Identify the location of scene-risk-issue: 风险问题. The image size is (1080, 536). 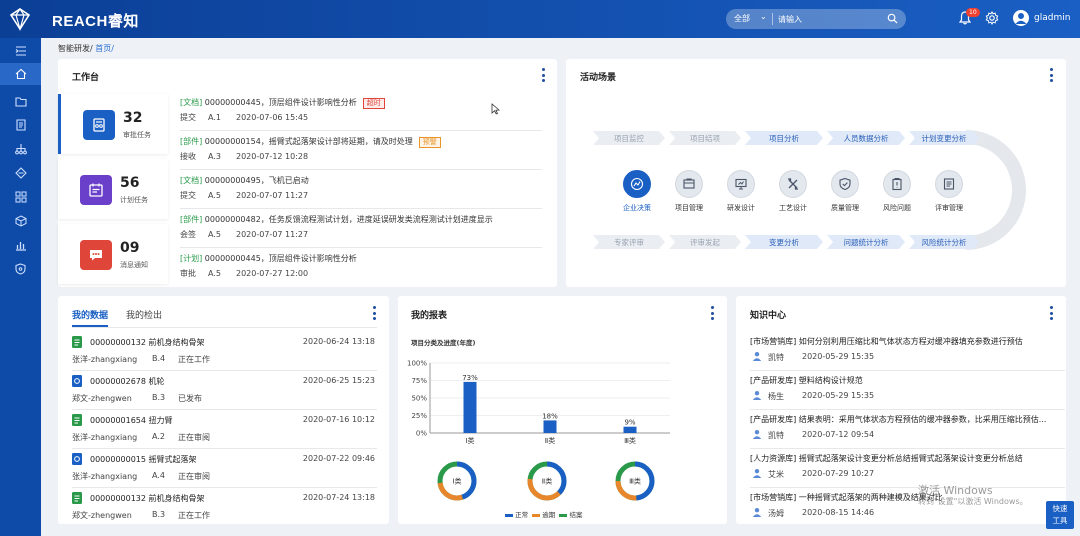
(897, 191).